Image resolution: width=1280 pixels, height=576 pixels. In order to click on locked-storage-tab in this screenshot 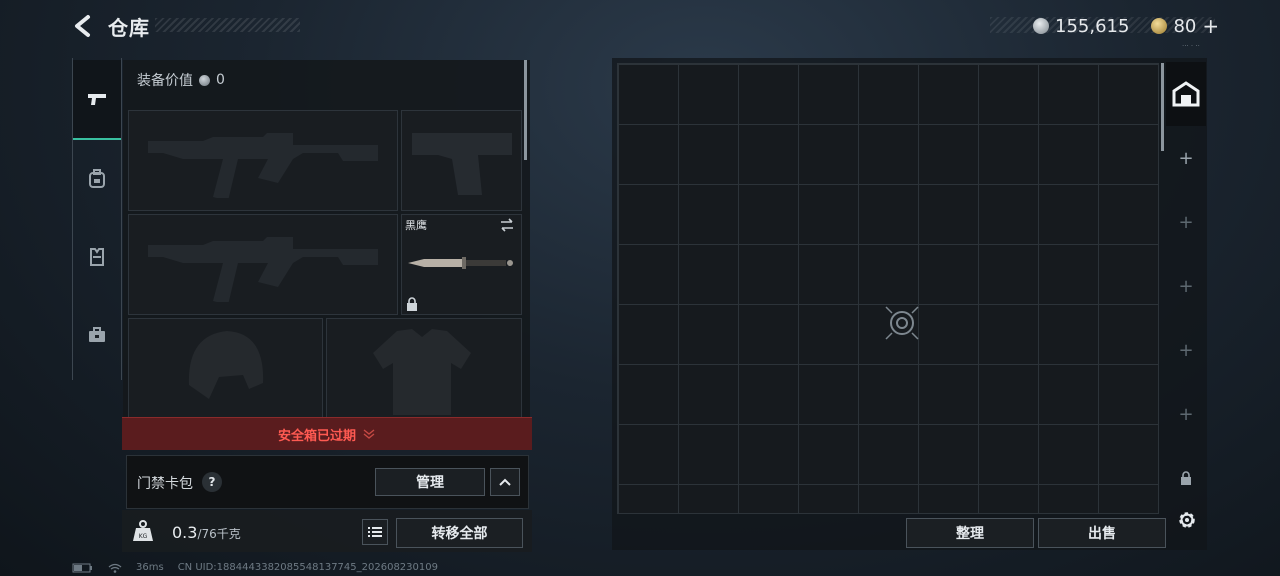, I will do `click(1186, 478)`.